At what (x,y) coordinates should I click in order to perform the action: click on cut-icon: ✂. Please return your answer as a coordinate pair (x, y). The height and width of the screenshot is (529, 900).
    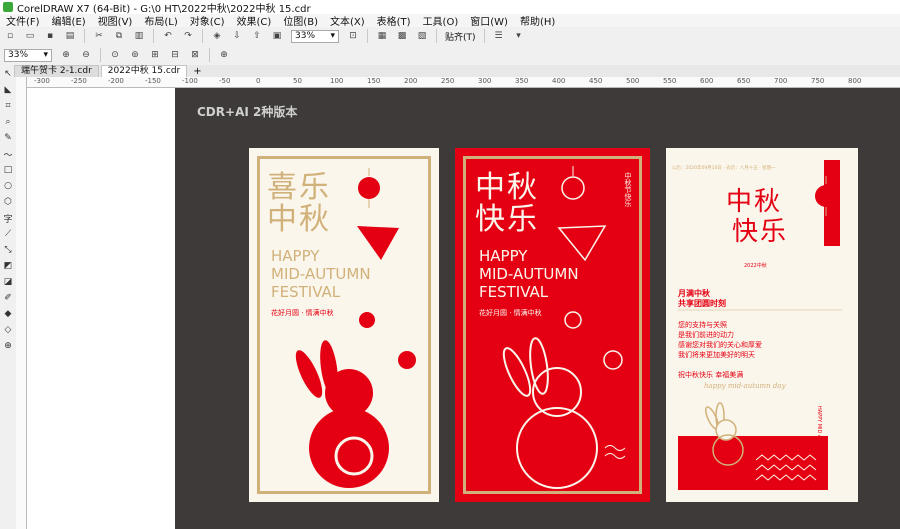
    Looking at the image, I should click on (99, 36).